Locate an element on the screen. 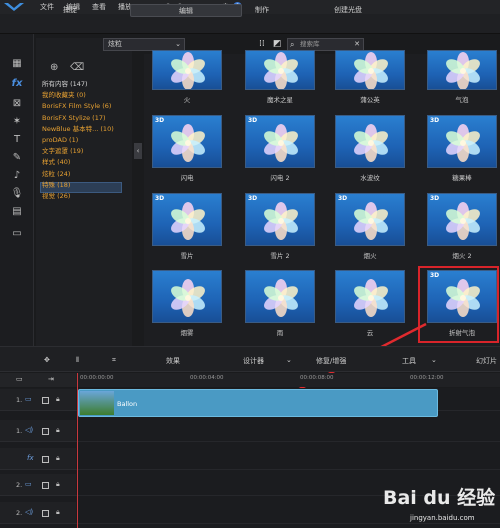 This screenshot has width=500, height=528. ruler-time-12: 00:00:12:00 is located at coordinates (427, 378).